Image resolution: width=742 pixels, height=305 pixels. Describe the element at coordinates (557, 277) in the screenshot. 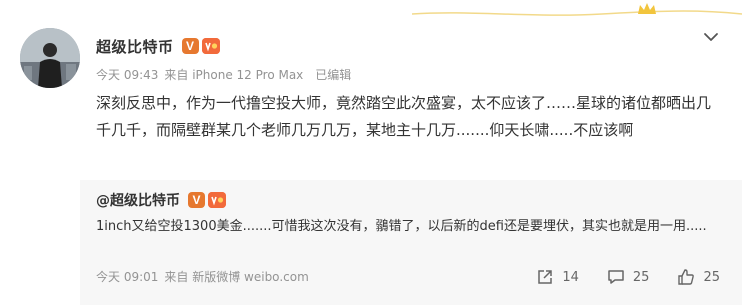

I see `share-button: 14` at that location.